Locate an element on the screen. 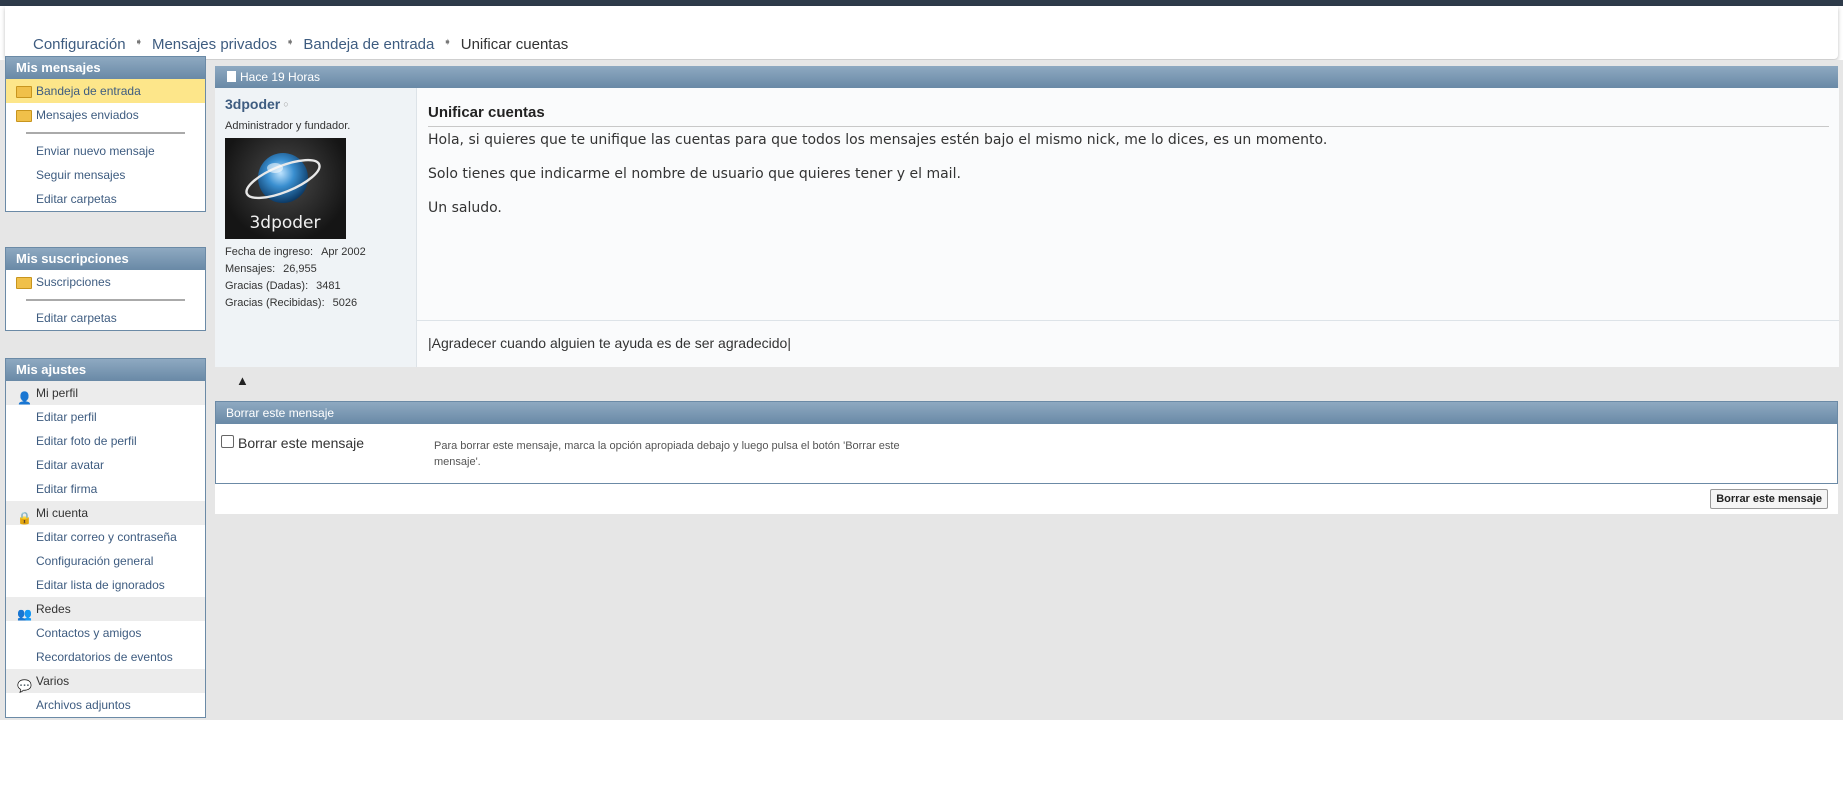 The width and height of the screenshot is (1843, 787). breadcrumb-current: Unificar cuentas is located at coordinates (514, 44).